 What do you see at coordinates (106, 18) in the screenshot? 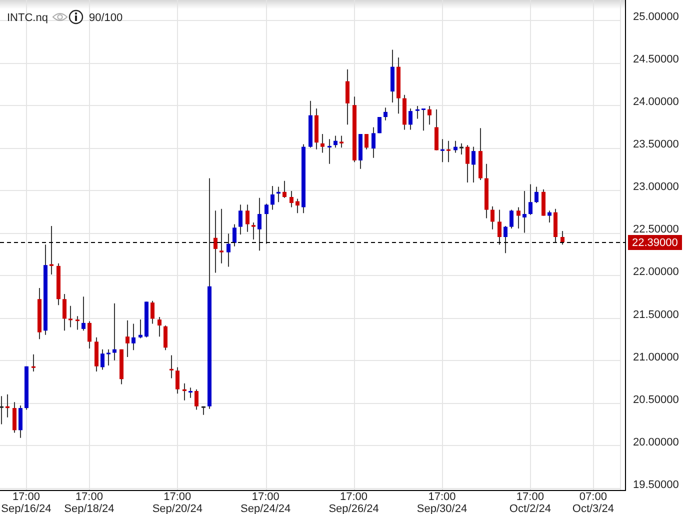
I see `score-label: 90/100` at bounding box center [106, 18].